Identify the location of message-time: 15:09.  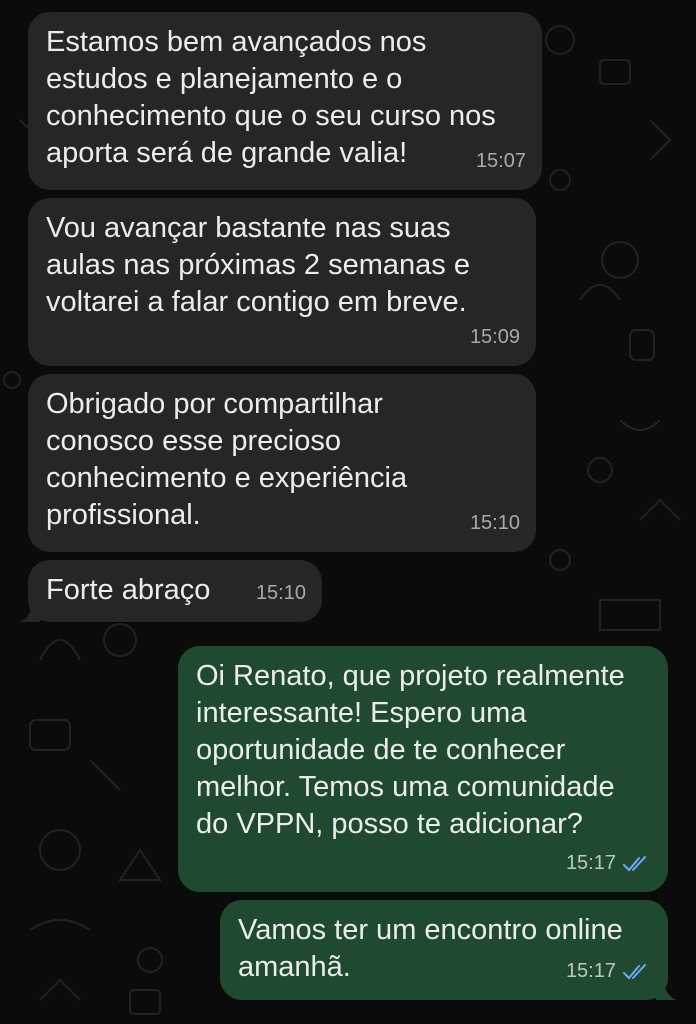
(495, 337).